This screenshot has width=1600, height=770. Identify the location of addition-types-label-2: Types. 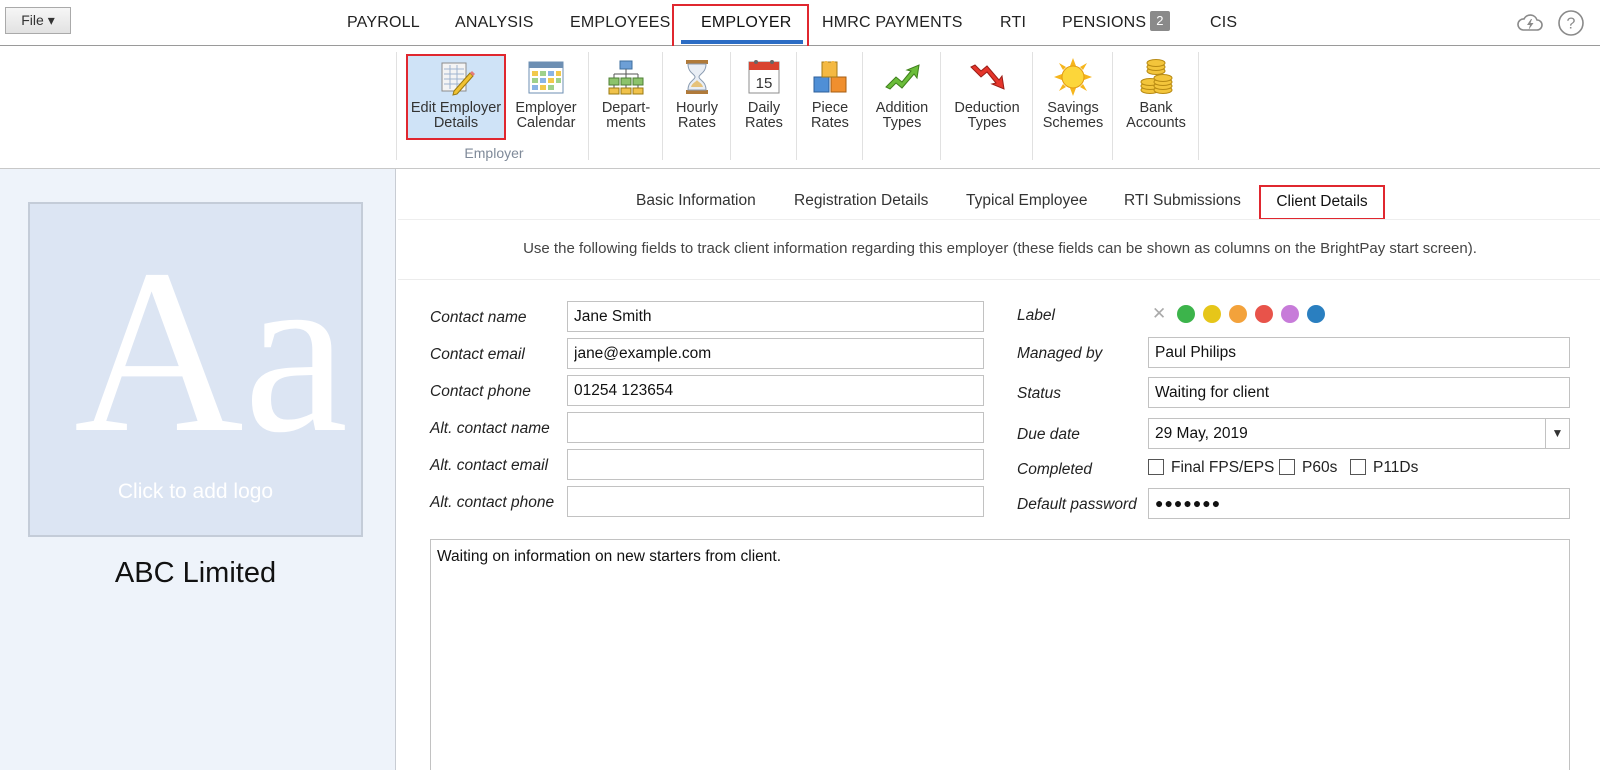
(902, 123).